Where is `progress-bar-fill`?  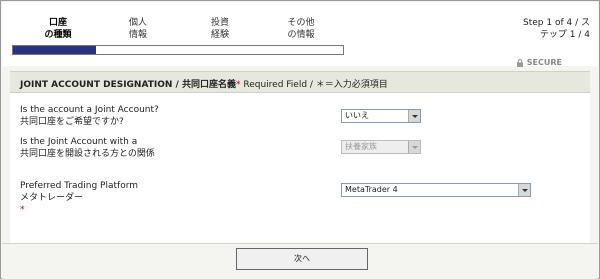 progress-bar-fill is located at coordinates (54, 50).